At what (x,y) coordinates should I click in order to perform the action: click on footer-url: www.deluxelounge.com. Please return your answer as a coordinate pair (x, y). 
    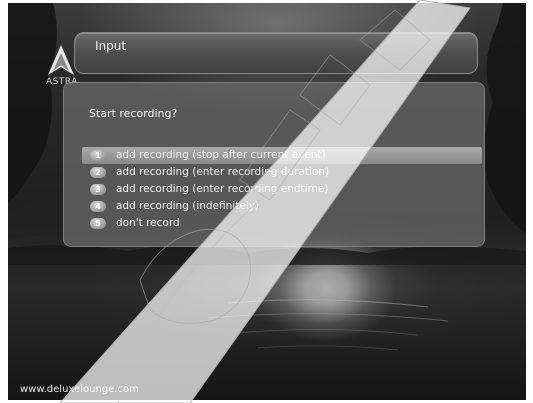
    Looking at the image, I should click on (79, 389).